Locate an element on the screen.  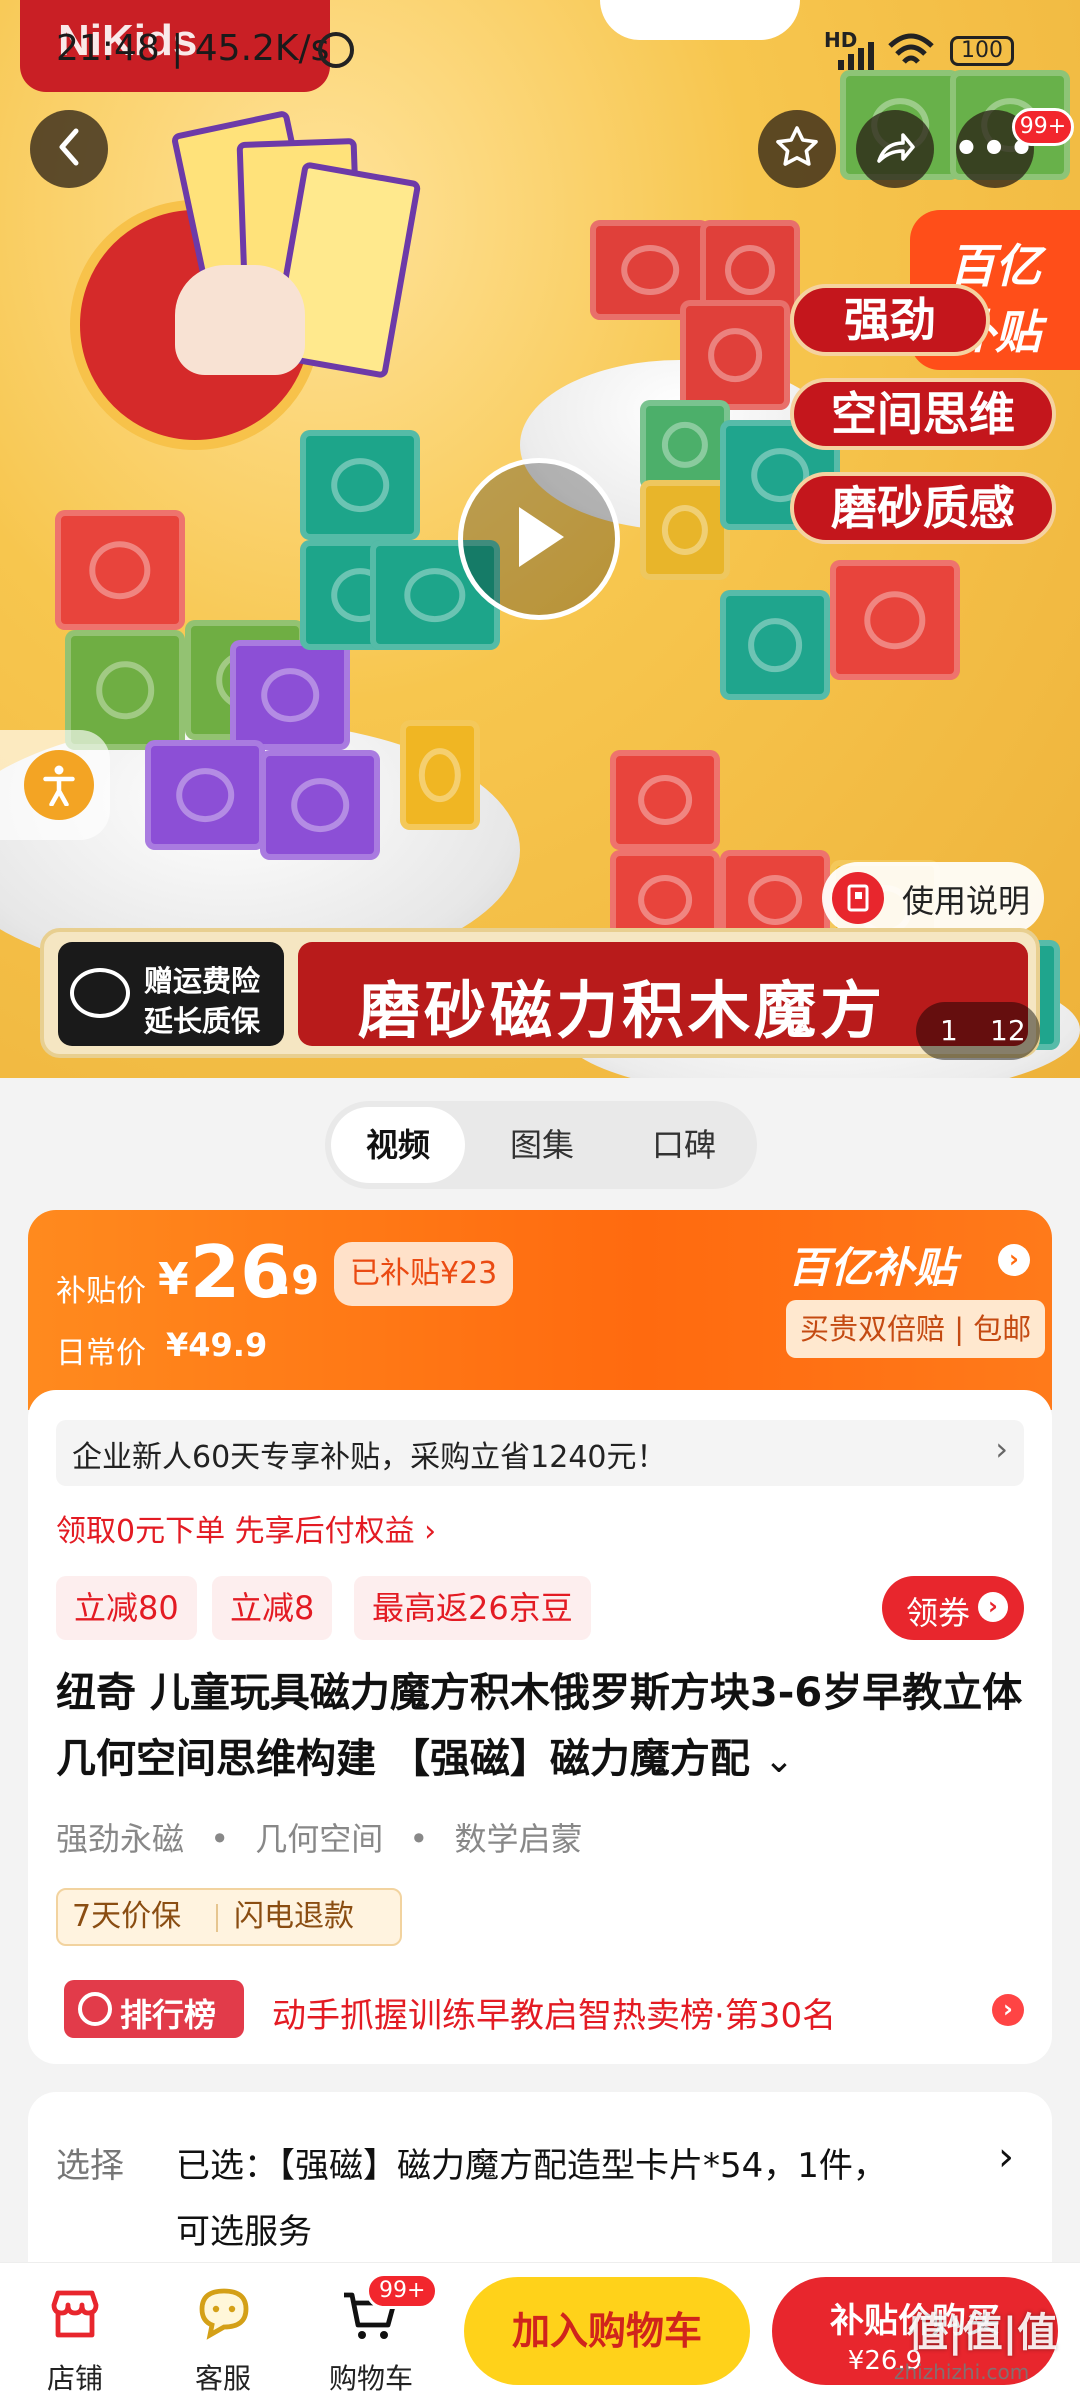
ranking-badge: 排行榜 is located at coordinates (154, 2009).